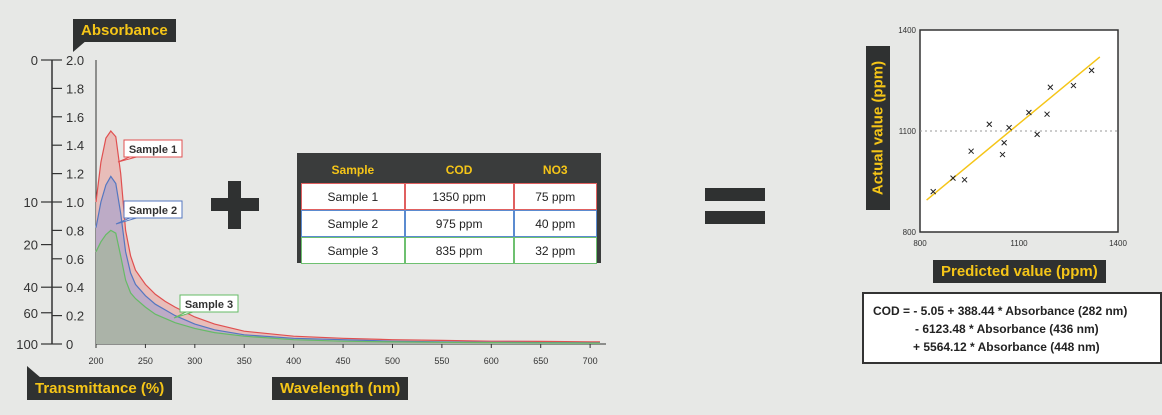  I want to click on x-tick-label: 250, so click(145, 361).